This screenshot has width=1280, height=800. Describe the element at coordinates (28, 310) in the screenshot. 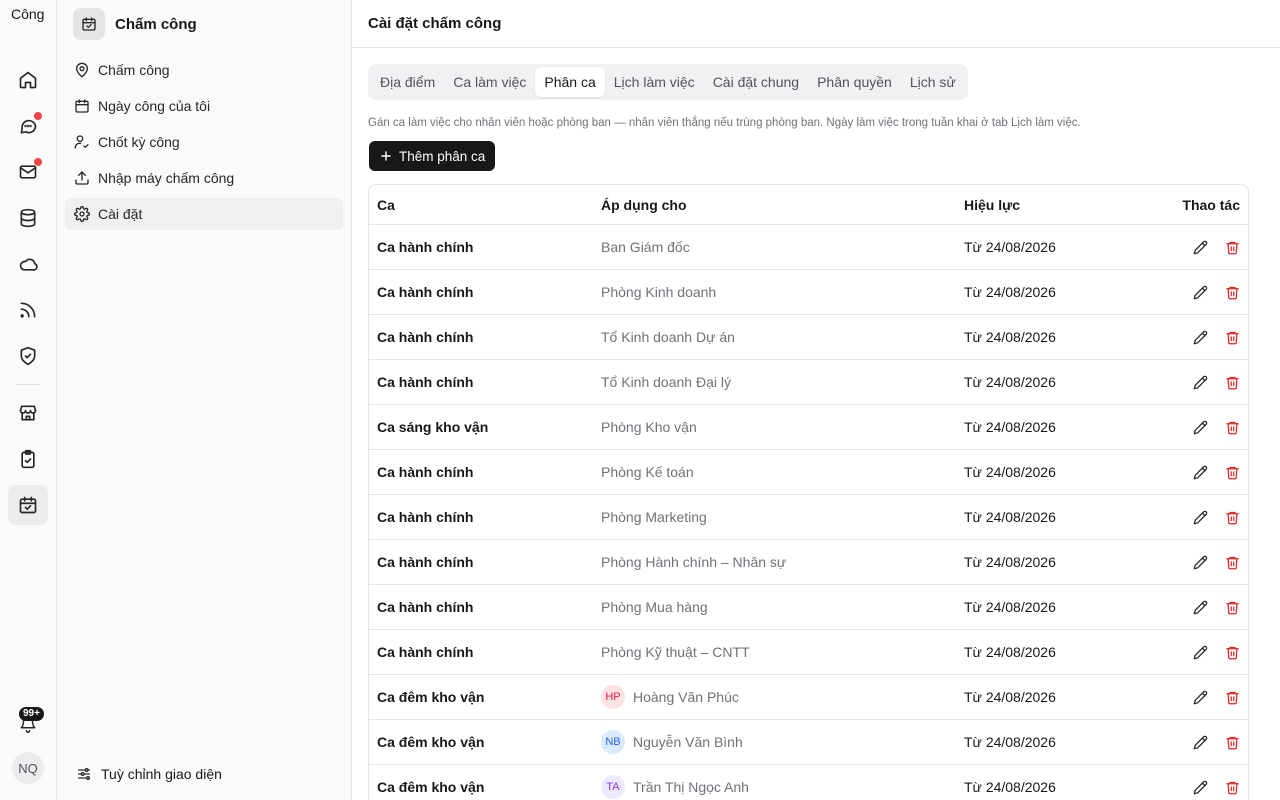

I see `rss-icon` at that location.